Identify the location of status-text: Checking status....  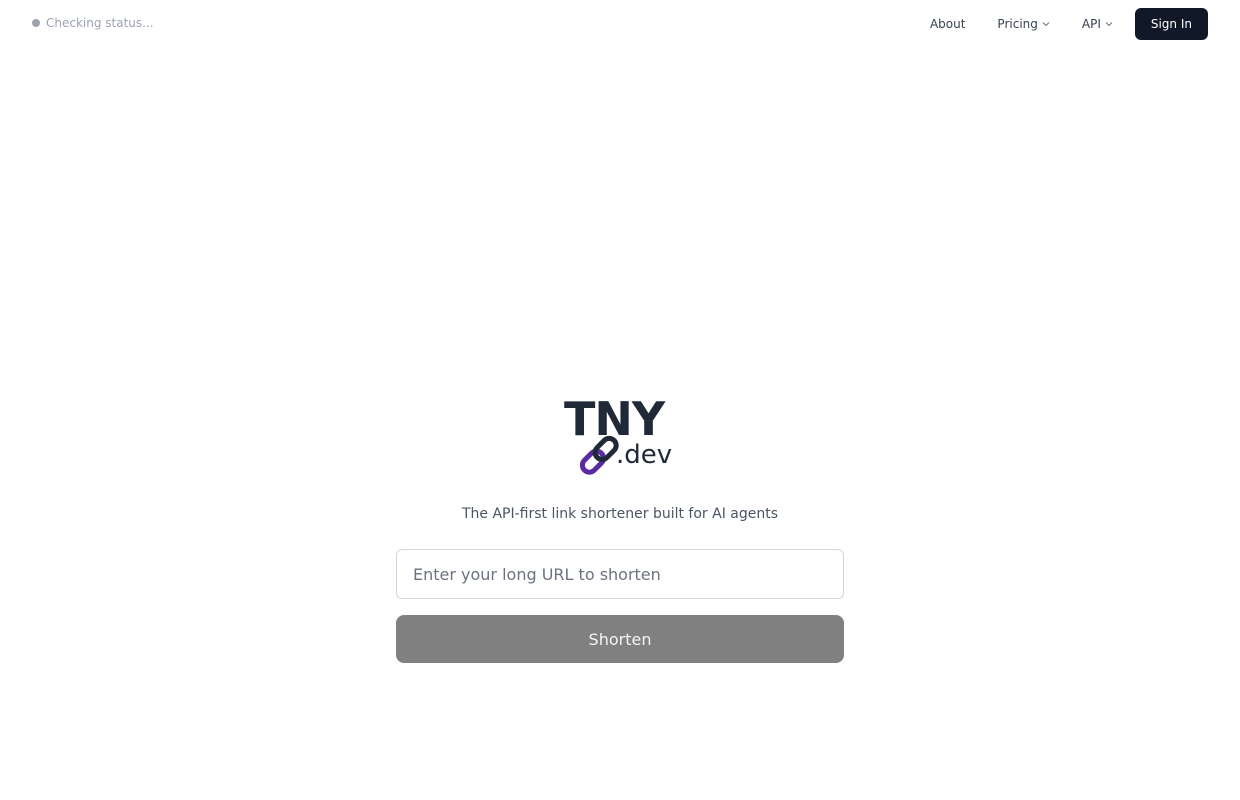
(100, 23).